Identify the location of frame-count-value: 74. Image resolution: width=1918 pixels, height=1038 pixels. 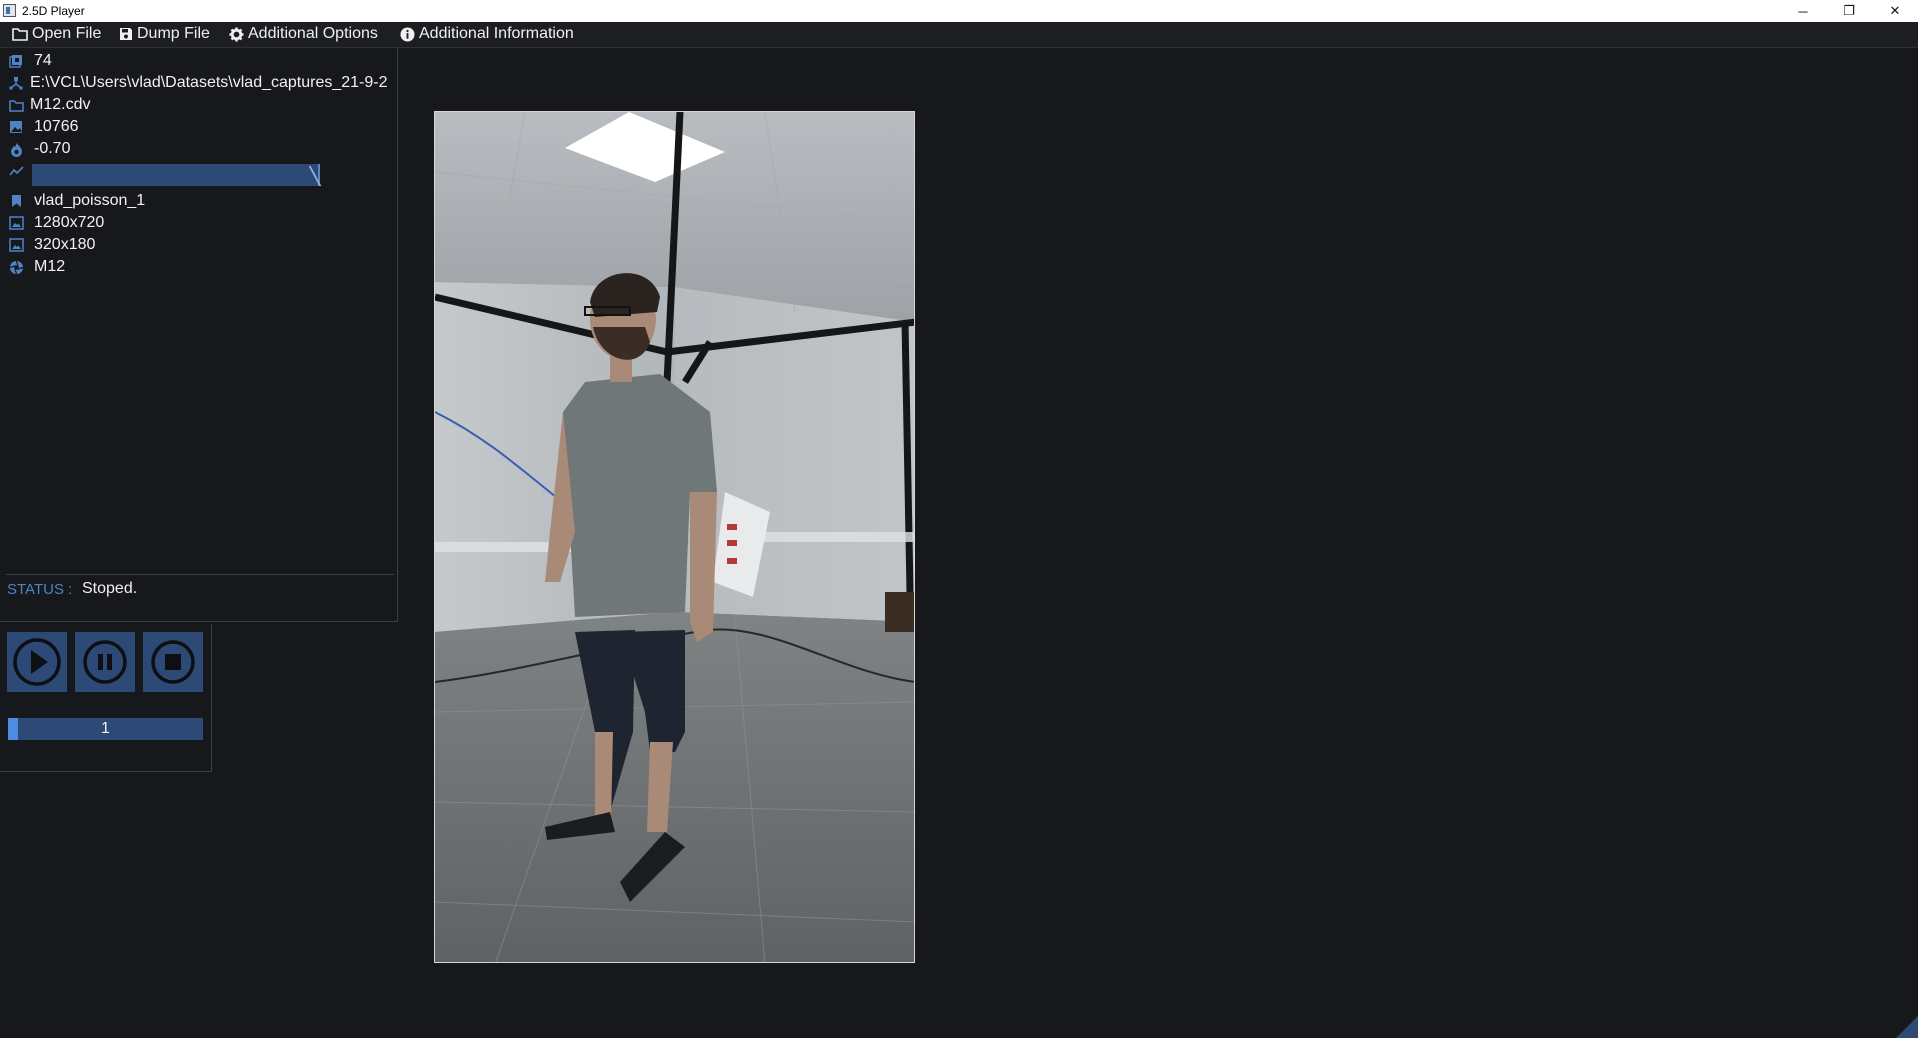
(43, 60).